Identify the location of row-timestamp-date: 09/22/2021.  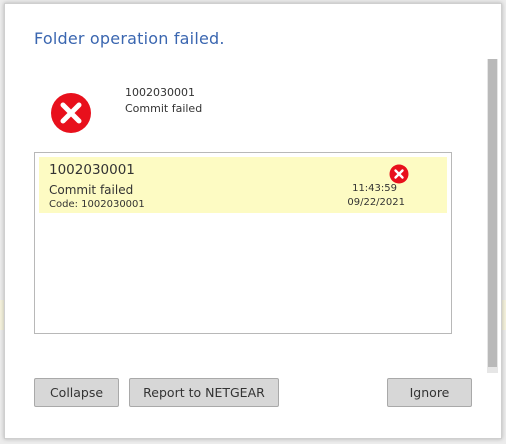
(376, 202).